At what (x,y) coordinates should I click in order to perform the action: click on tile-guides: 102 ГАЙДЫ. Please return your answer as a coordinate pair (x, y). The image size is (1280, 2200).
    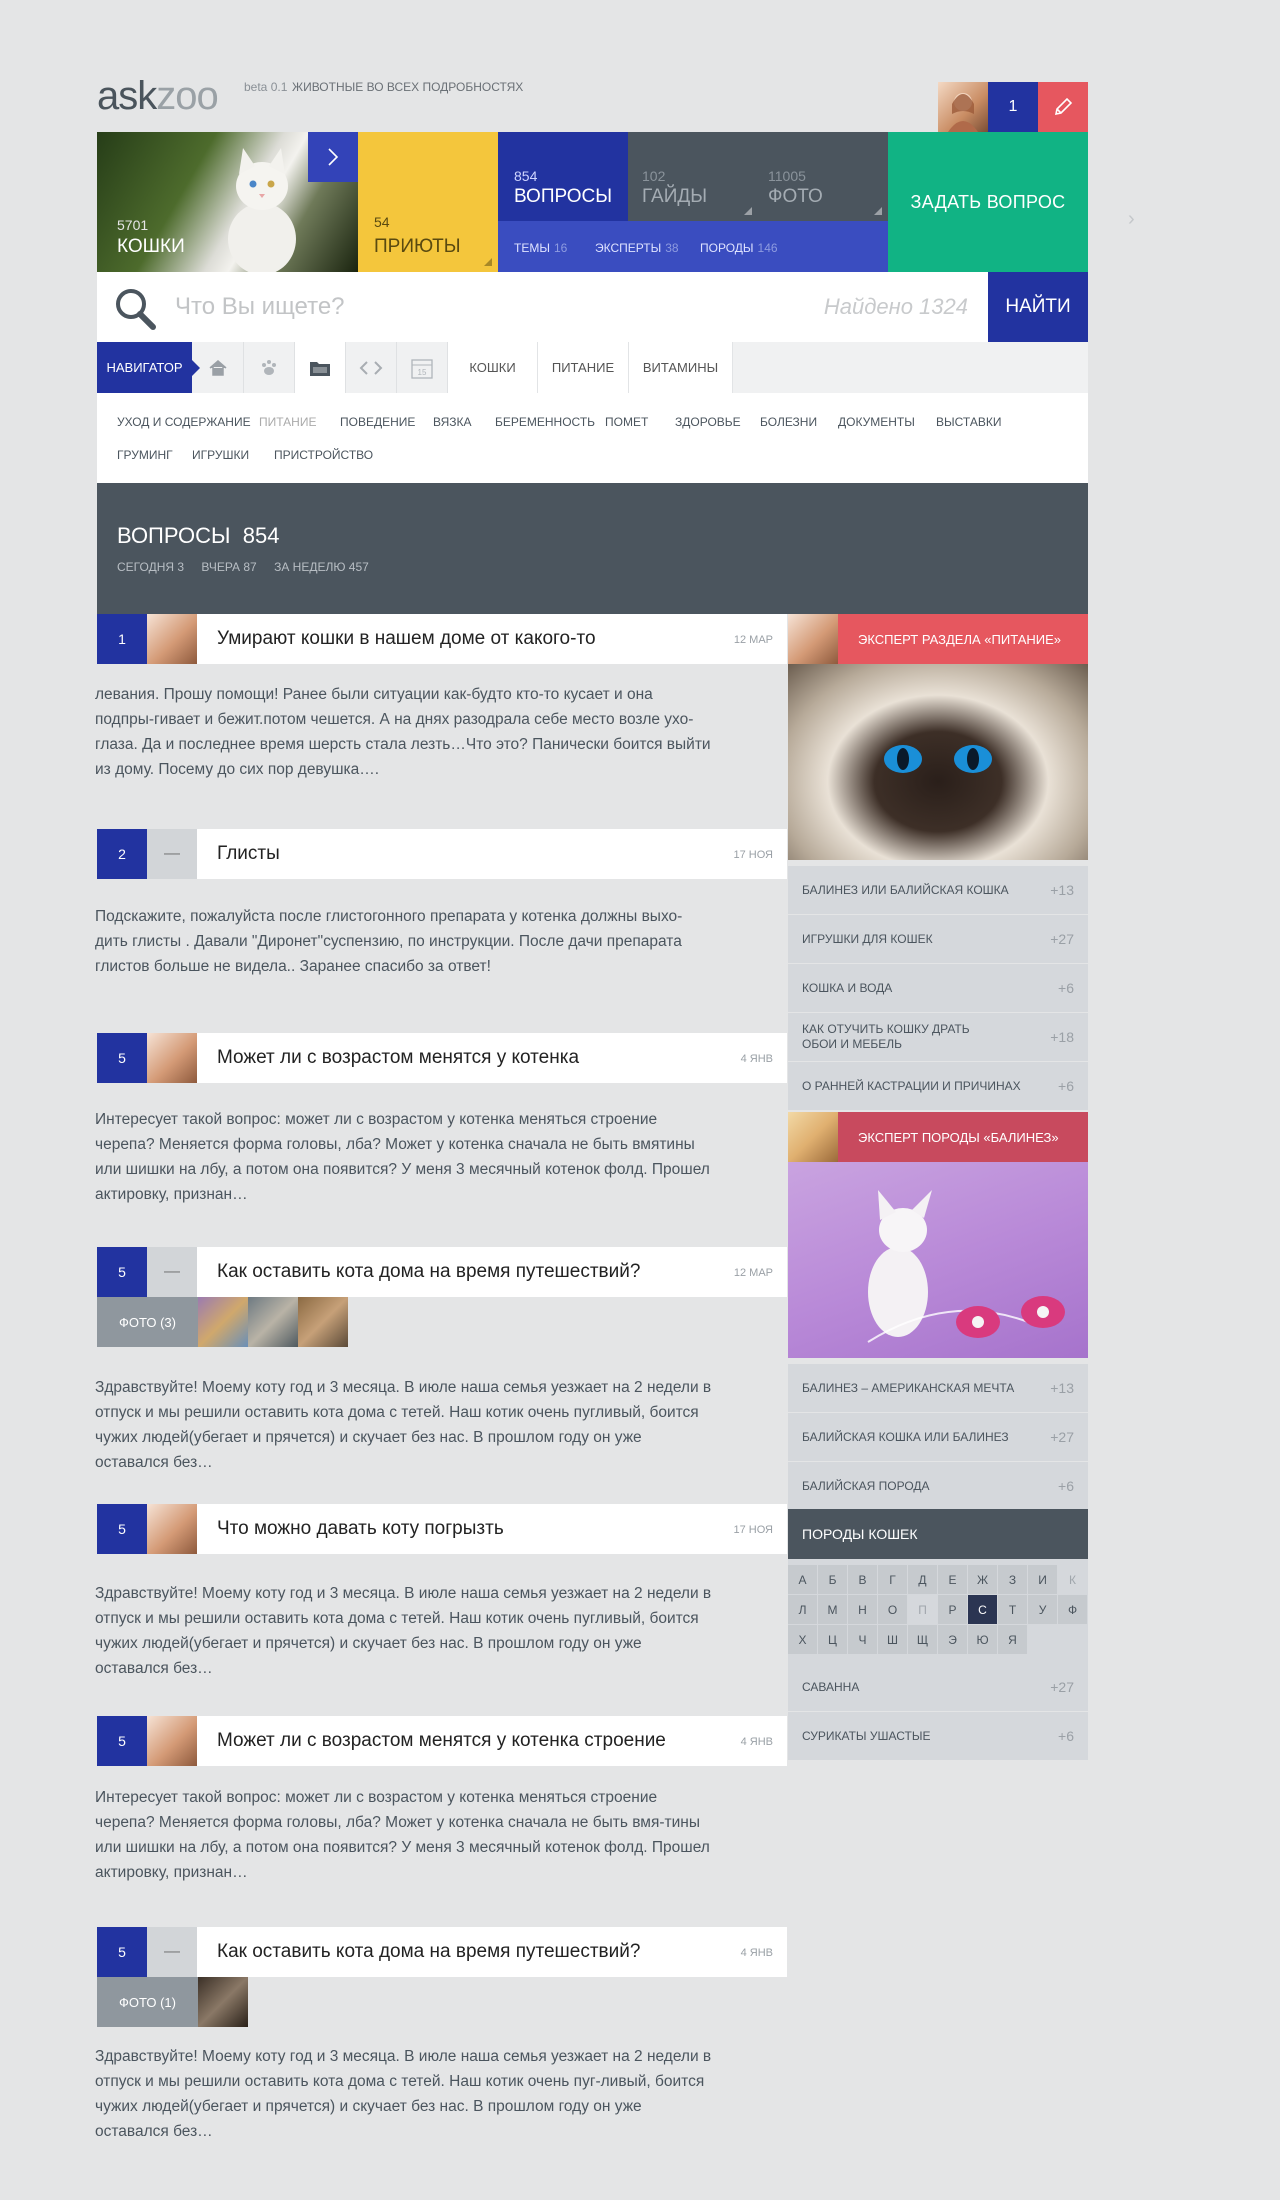
    Looking at the image, I should click on (693, 176).